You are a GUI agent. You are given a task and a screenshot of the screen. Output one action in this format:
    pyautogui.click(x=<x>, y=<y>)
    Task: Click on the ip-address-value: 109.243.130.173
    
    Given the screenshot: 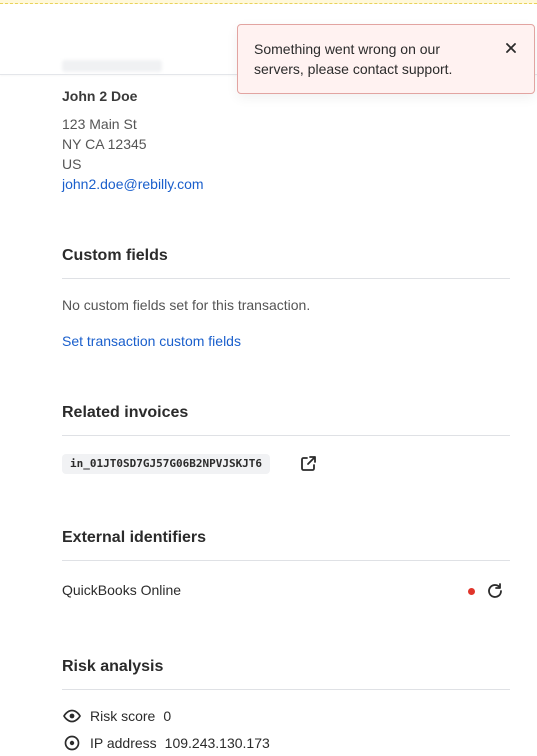 What is the action you would take?
    pyautogui.click(x=217, y=743)
    